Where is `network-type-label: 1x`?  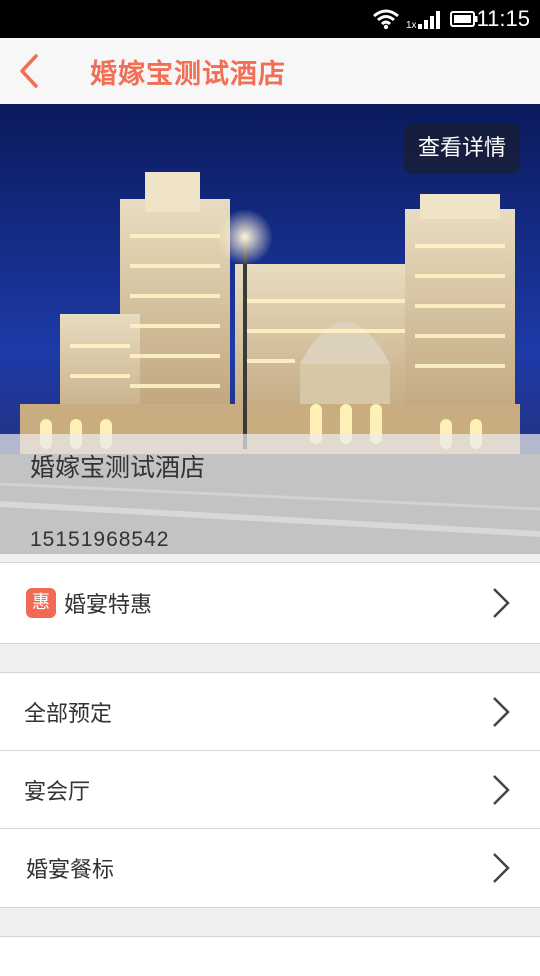
network-type-label: 1x is located at coordinates (411, 25).